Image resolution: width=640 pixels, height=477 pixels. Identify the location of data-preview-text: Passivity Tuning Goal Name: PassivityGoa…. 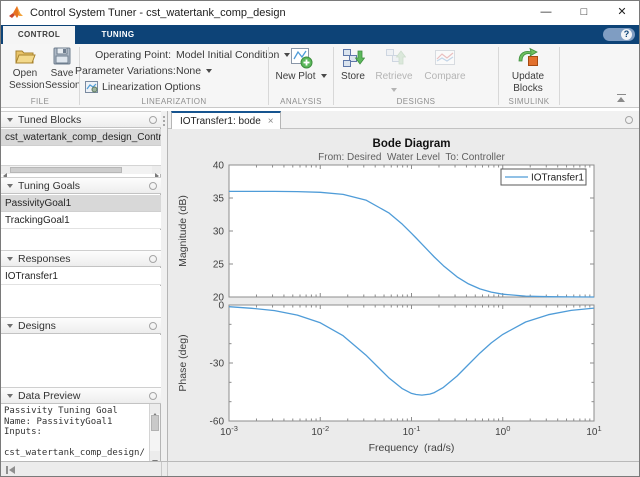
(75, 432).